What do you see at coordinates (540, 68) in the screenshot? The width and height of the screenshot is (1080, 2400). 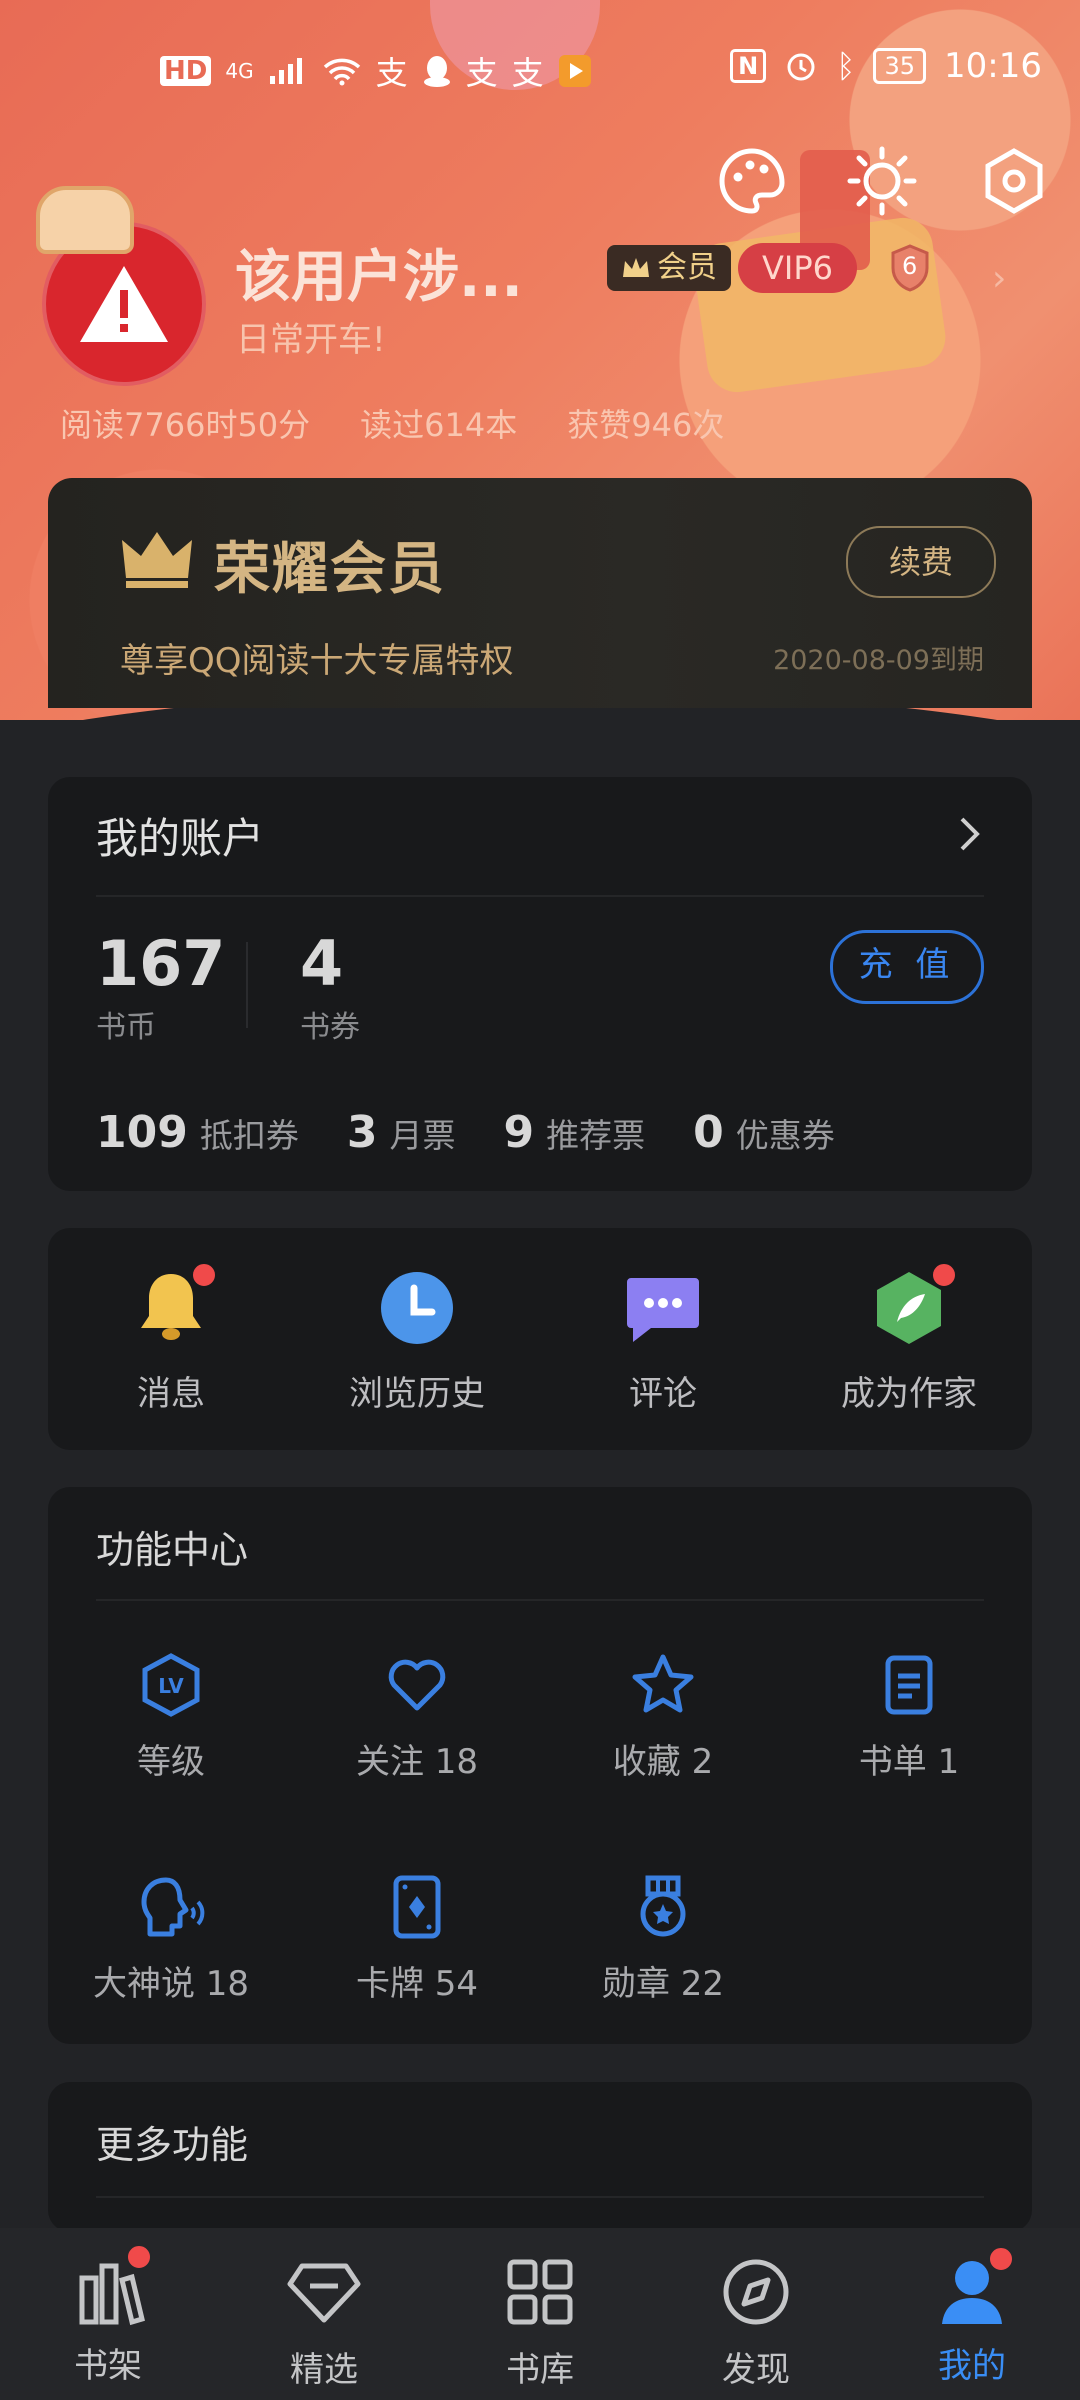 I see `status-bar: HD 4G 支 支 支 N ᛒ 35 10:16` at bounding box center [540, 68].